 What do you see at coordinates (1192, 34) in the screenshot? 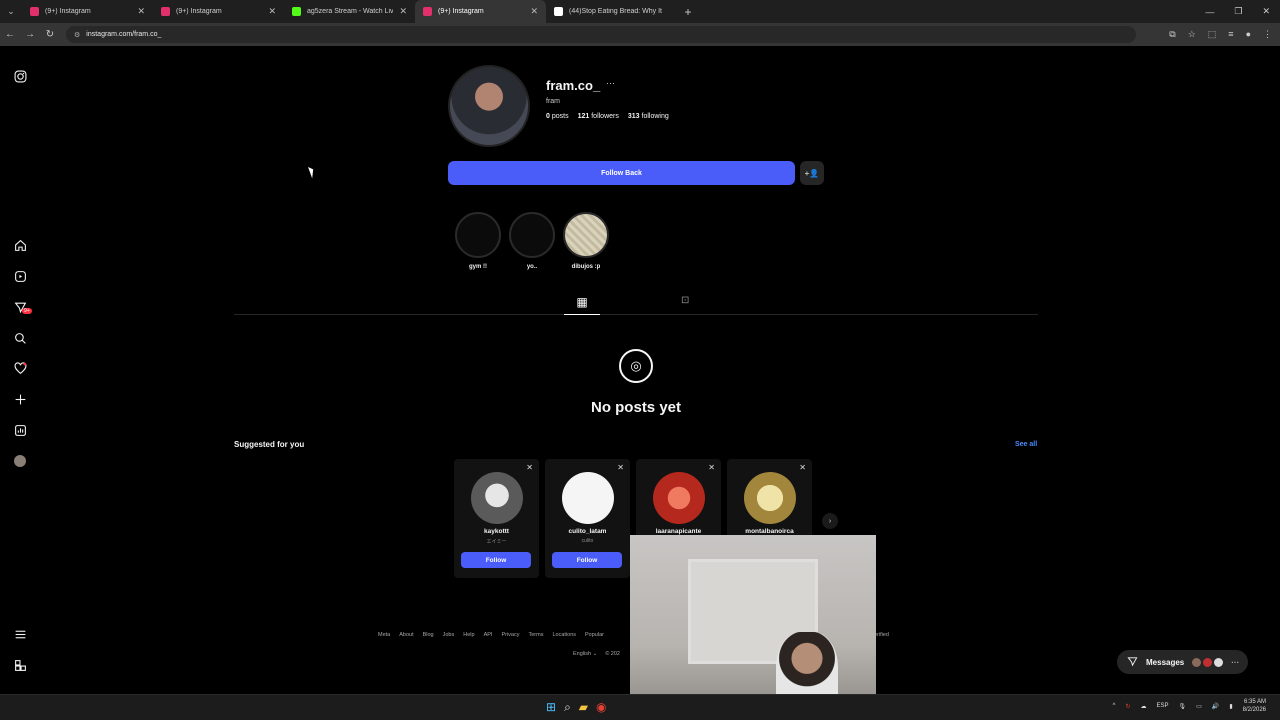
I see `bookmark-star-icon: ☆` at bounding box center [1192, 34].